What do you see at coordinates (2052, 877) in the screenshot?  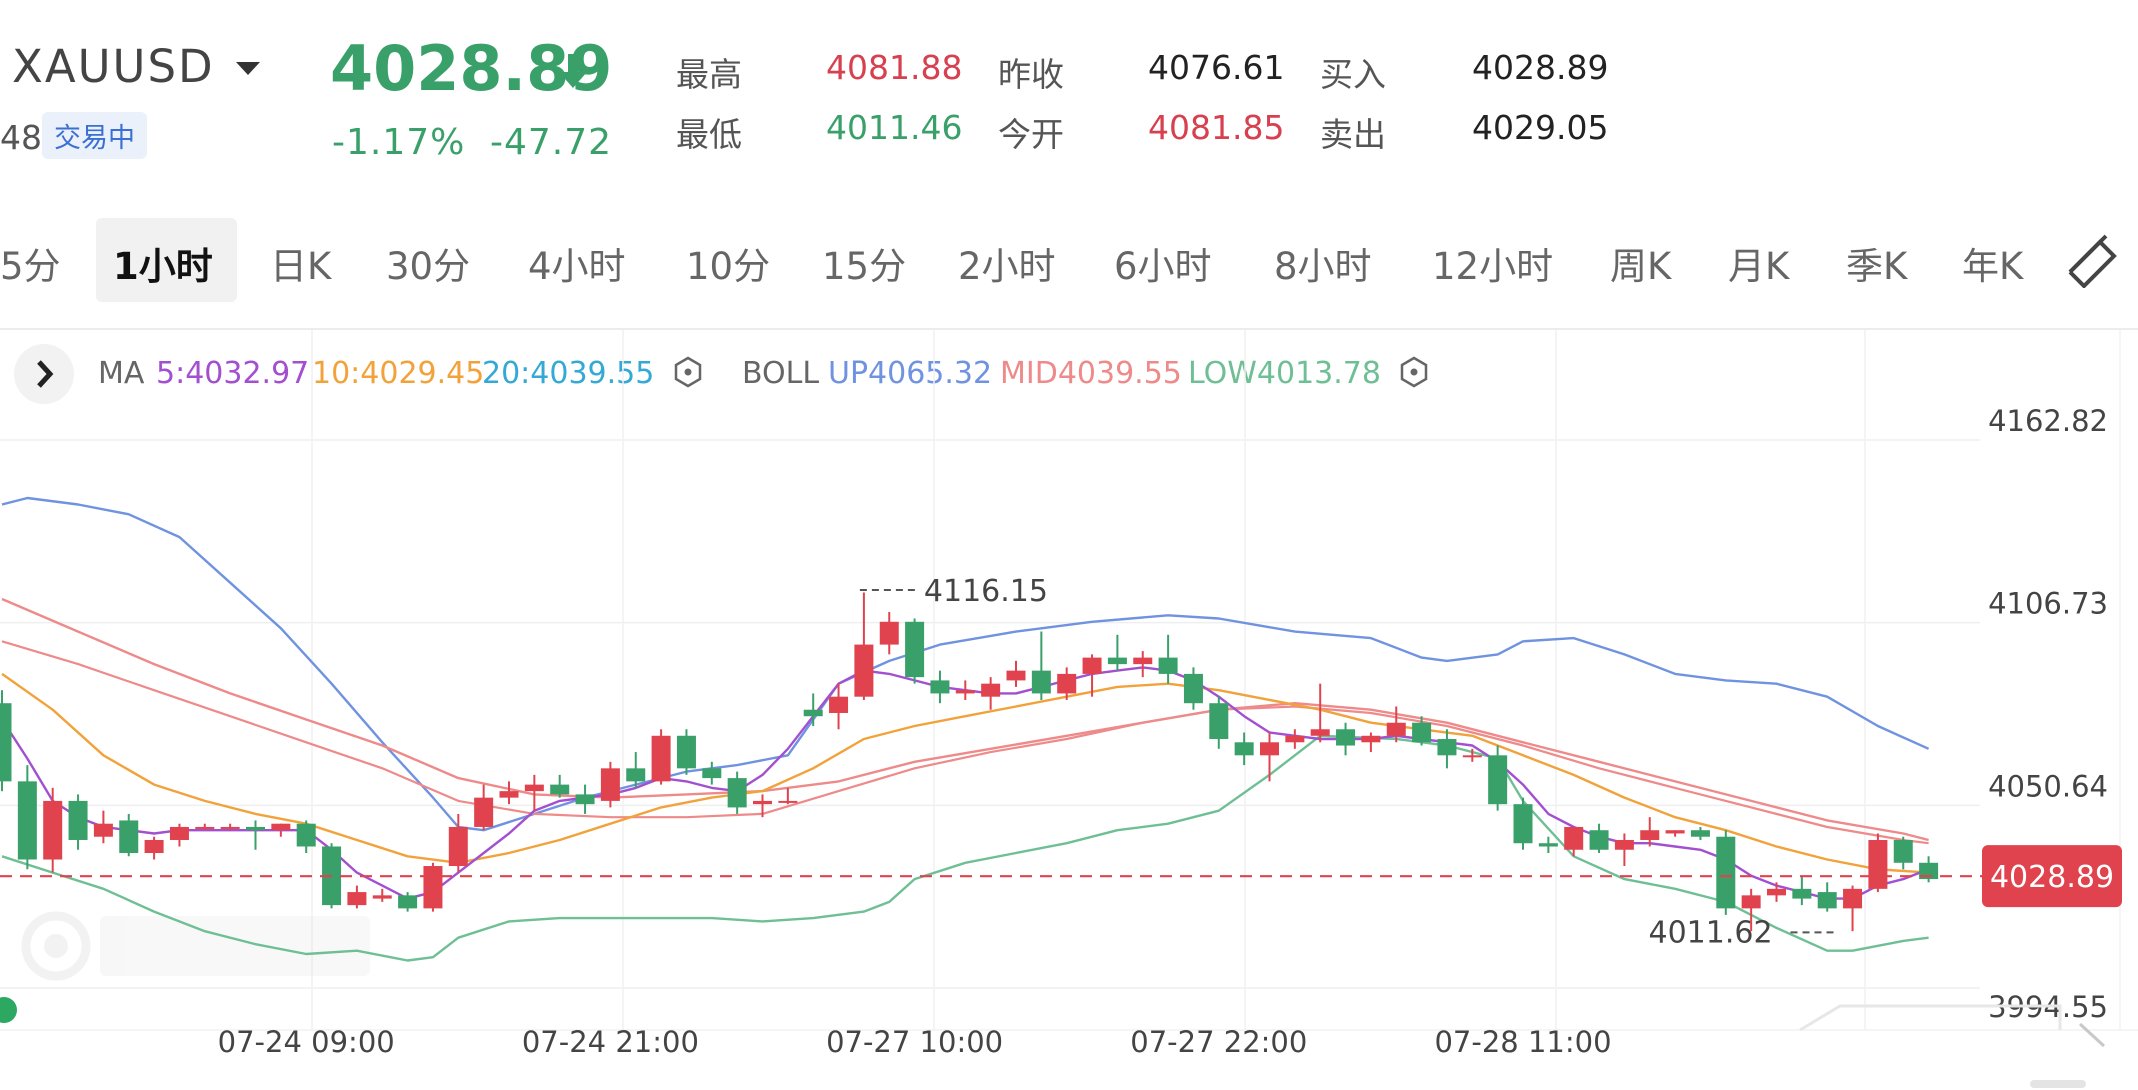 I see `current-price-tag-label: 4028.89` at bounding box center [2052, 877].